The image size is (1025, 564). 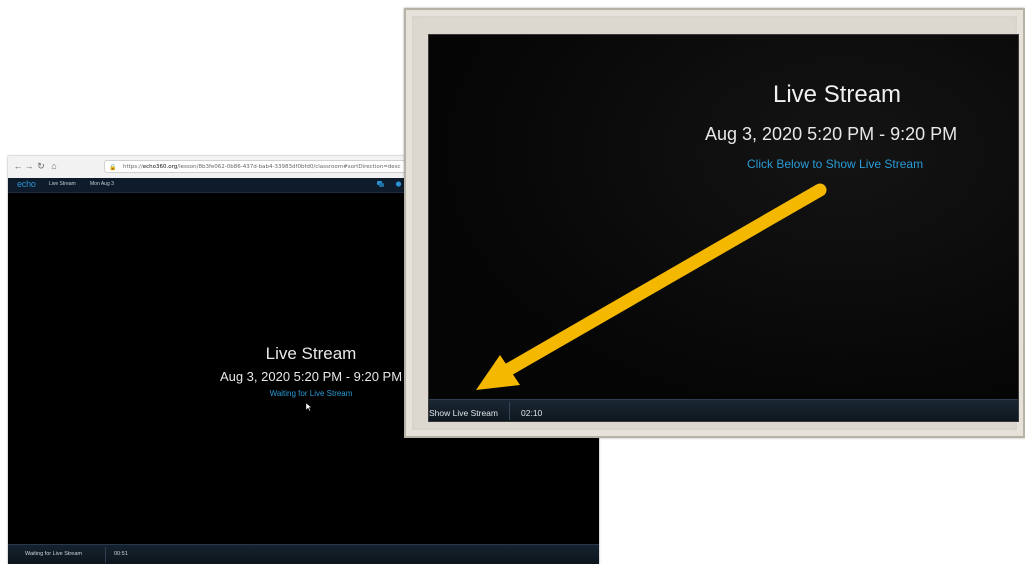 What do you see at coordinates (102, 184) in the screenshot?
I see `nav-date: Mon Aug 3` at bounding box center [102, 184].